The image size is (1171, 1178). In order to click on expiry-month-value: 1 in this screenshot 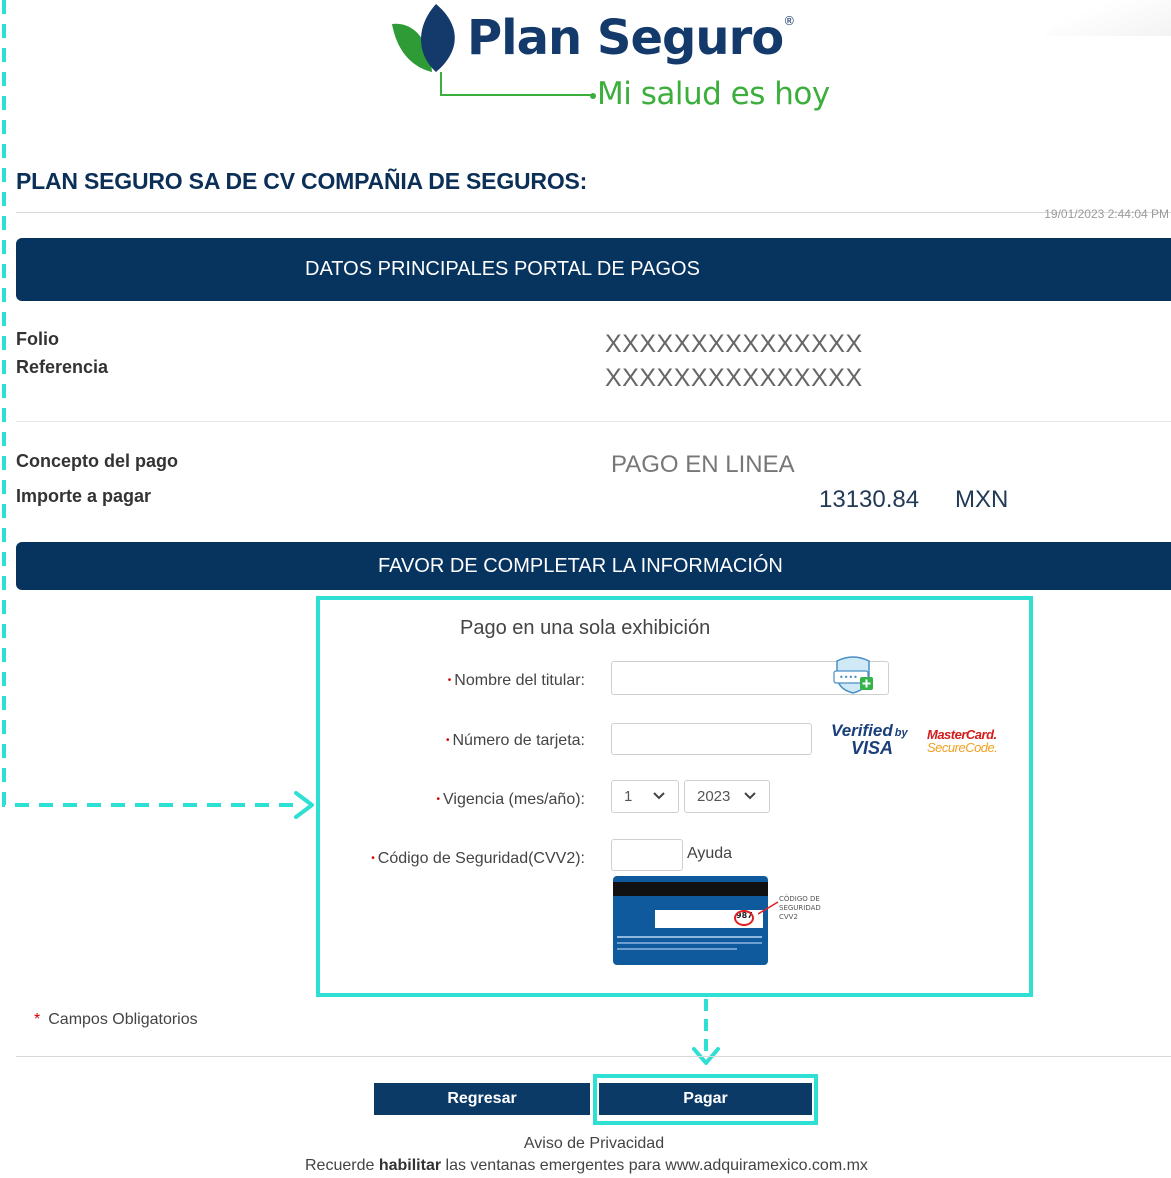, I will do `click(628, 796)`.